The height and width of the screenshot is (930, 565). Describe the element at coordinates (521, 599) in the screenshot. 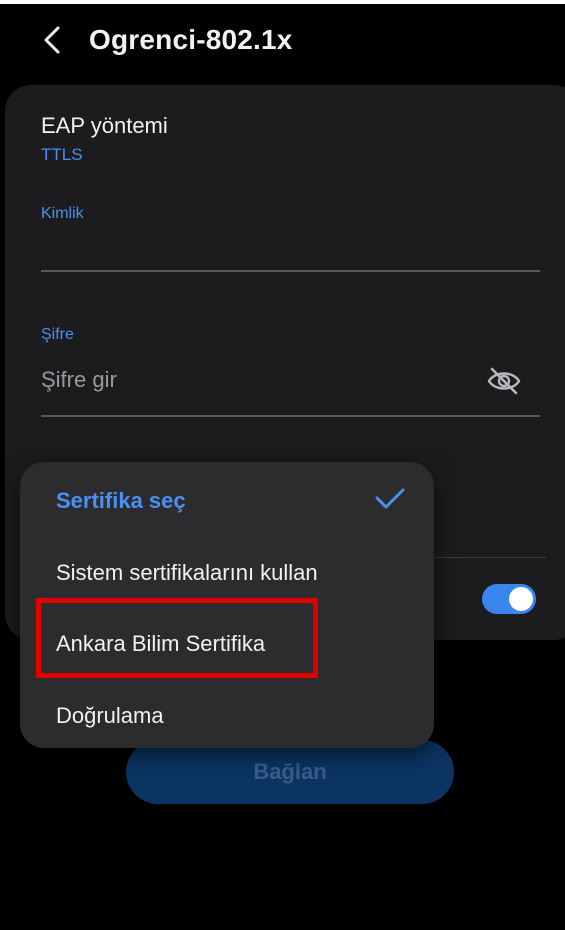

I see `toggle-knob` at that location.